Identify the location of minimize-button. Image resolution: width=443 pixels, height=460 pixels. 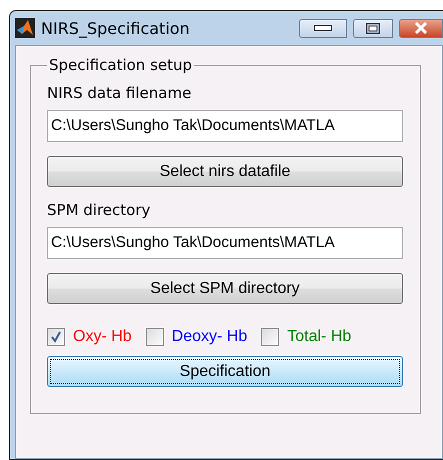
(323, 28).